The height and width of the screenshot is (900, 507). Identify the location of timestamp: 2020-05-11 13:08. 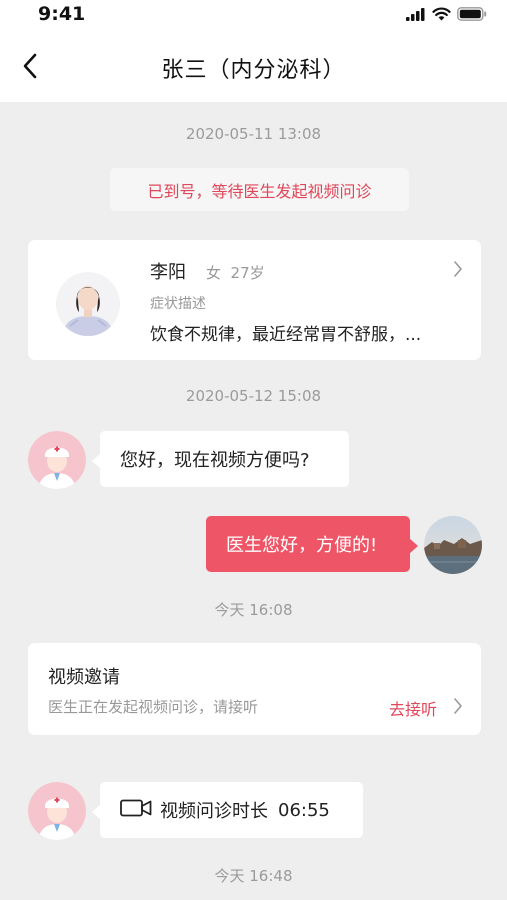
(253, 134).